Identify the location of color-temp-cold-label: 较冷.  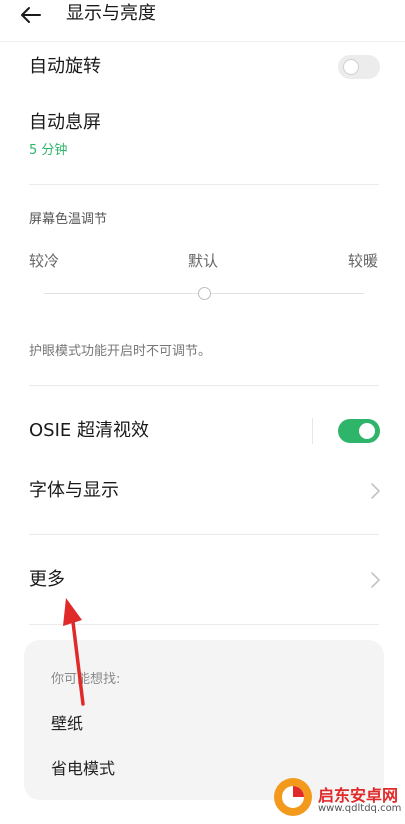
(44, 261).